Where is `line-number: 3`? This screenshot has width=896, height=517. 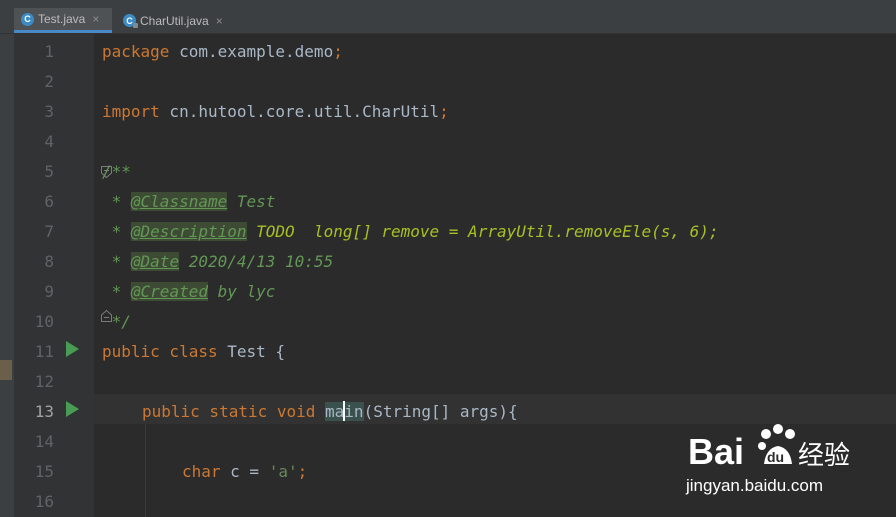 line-number: 3 is located at coordinates (49, 111).